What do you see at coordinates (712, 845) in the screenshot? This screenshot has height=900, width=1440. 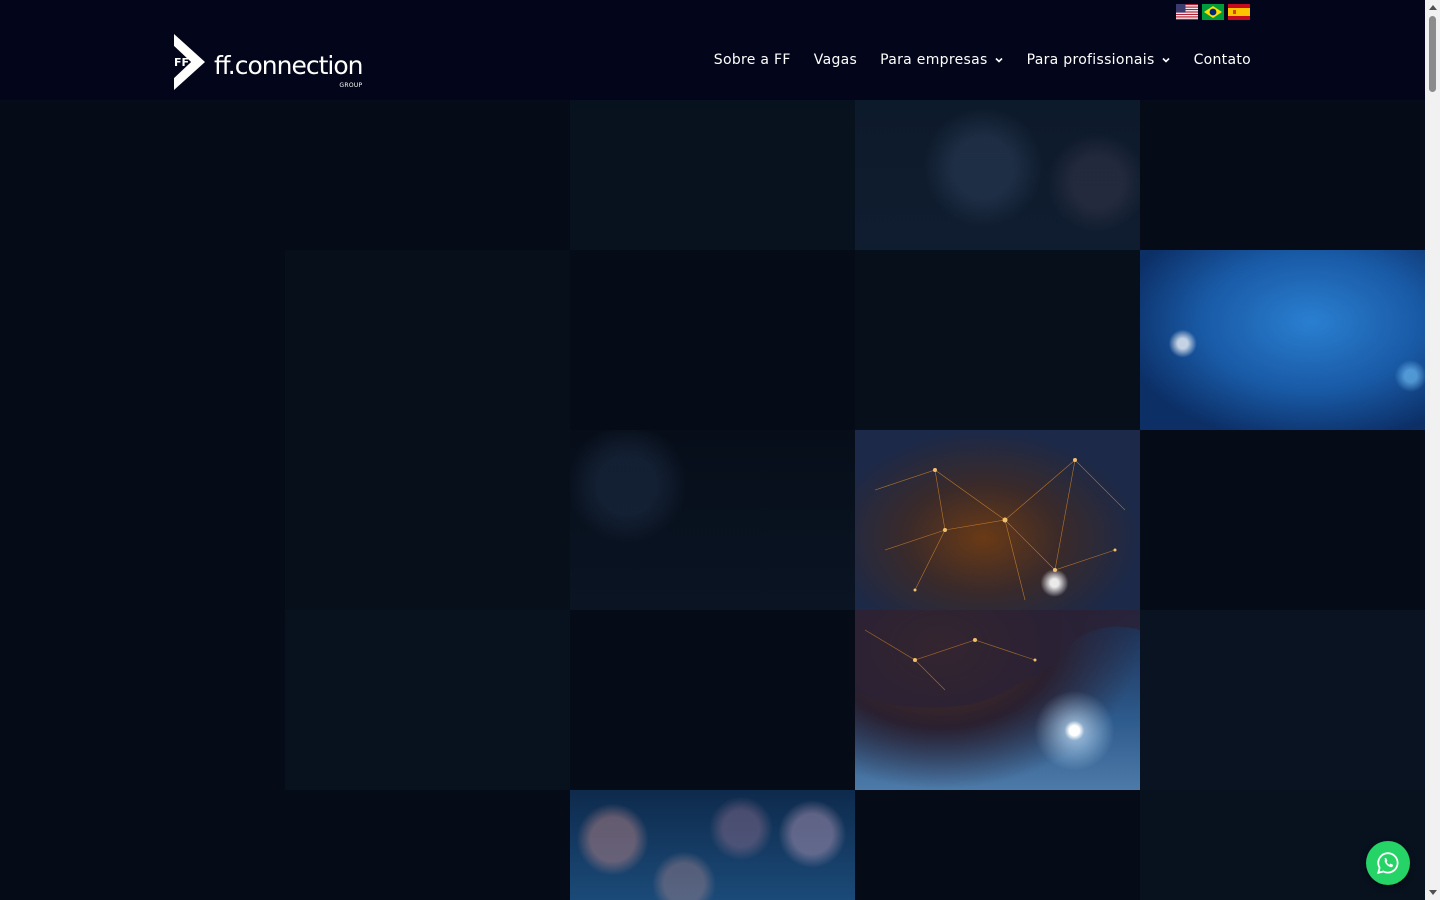 I see `hero-tile-bokeh-image` at bounding box center [712, 845].